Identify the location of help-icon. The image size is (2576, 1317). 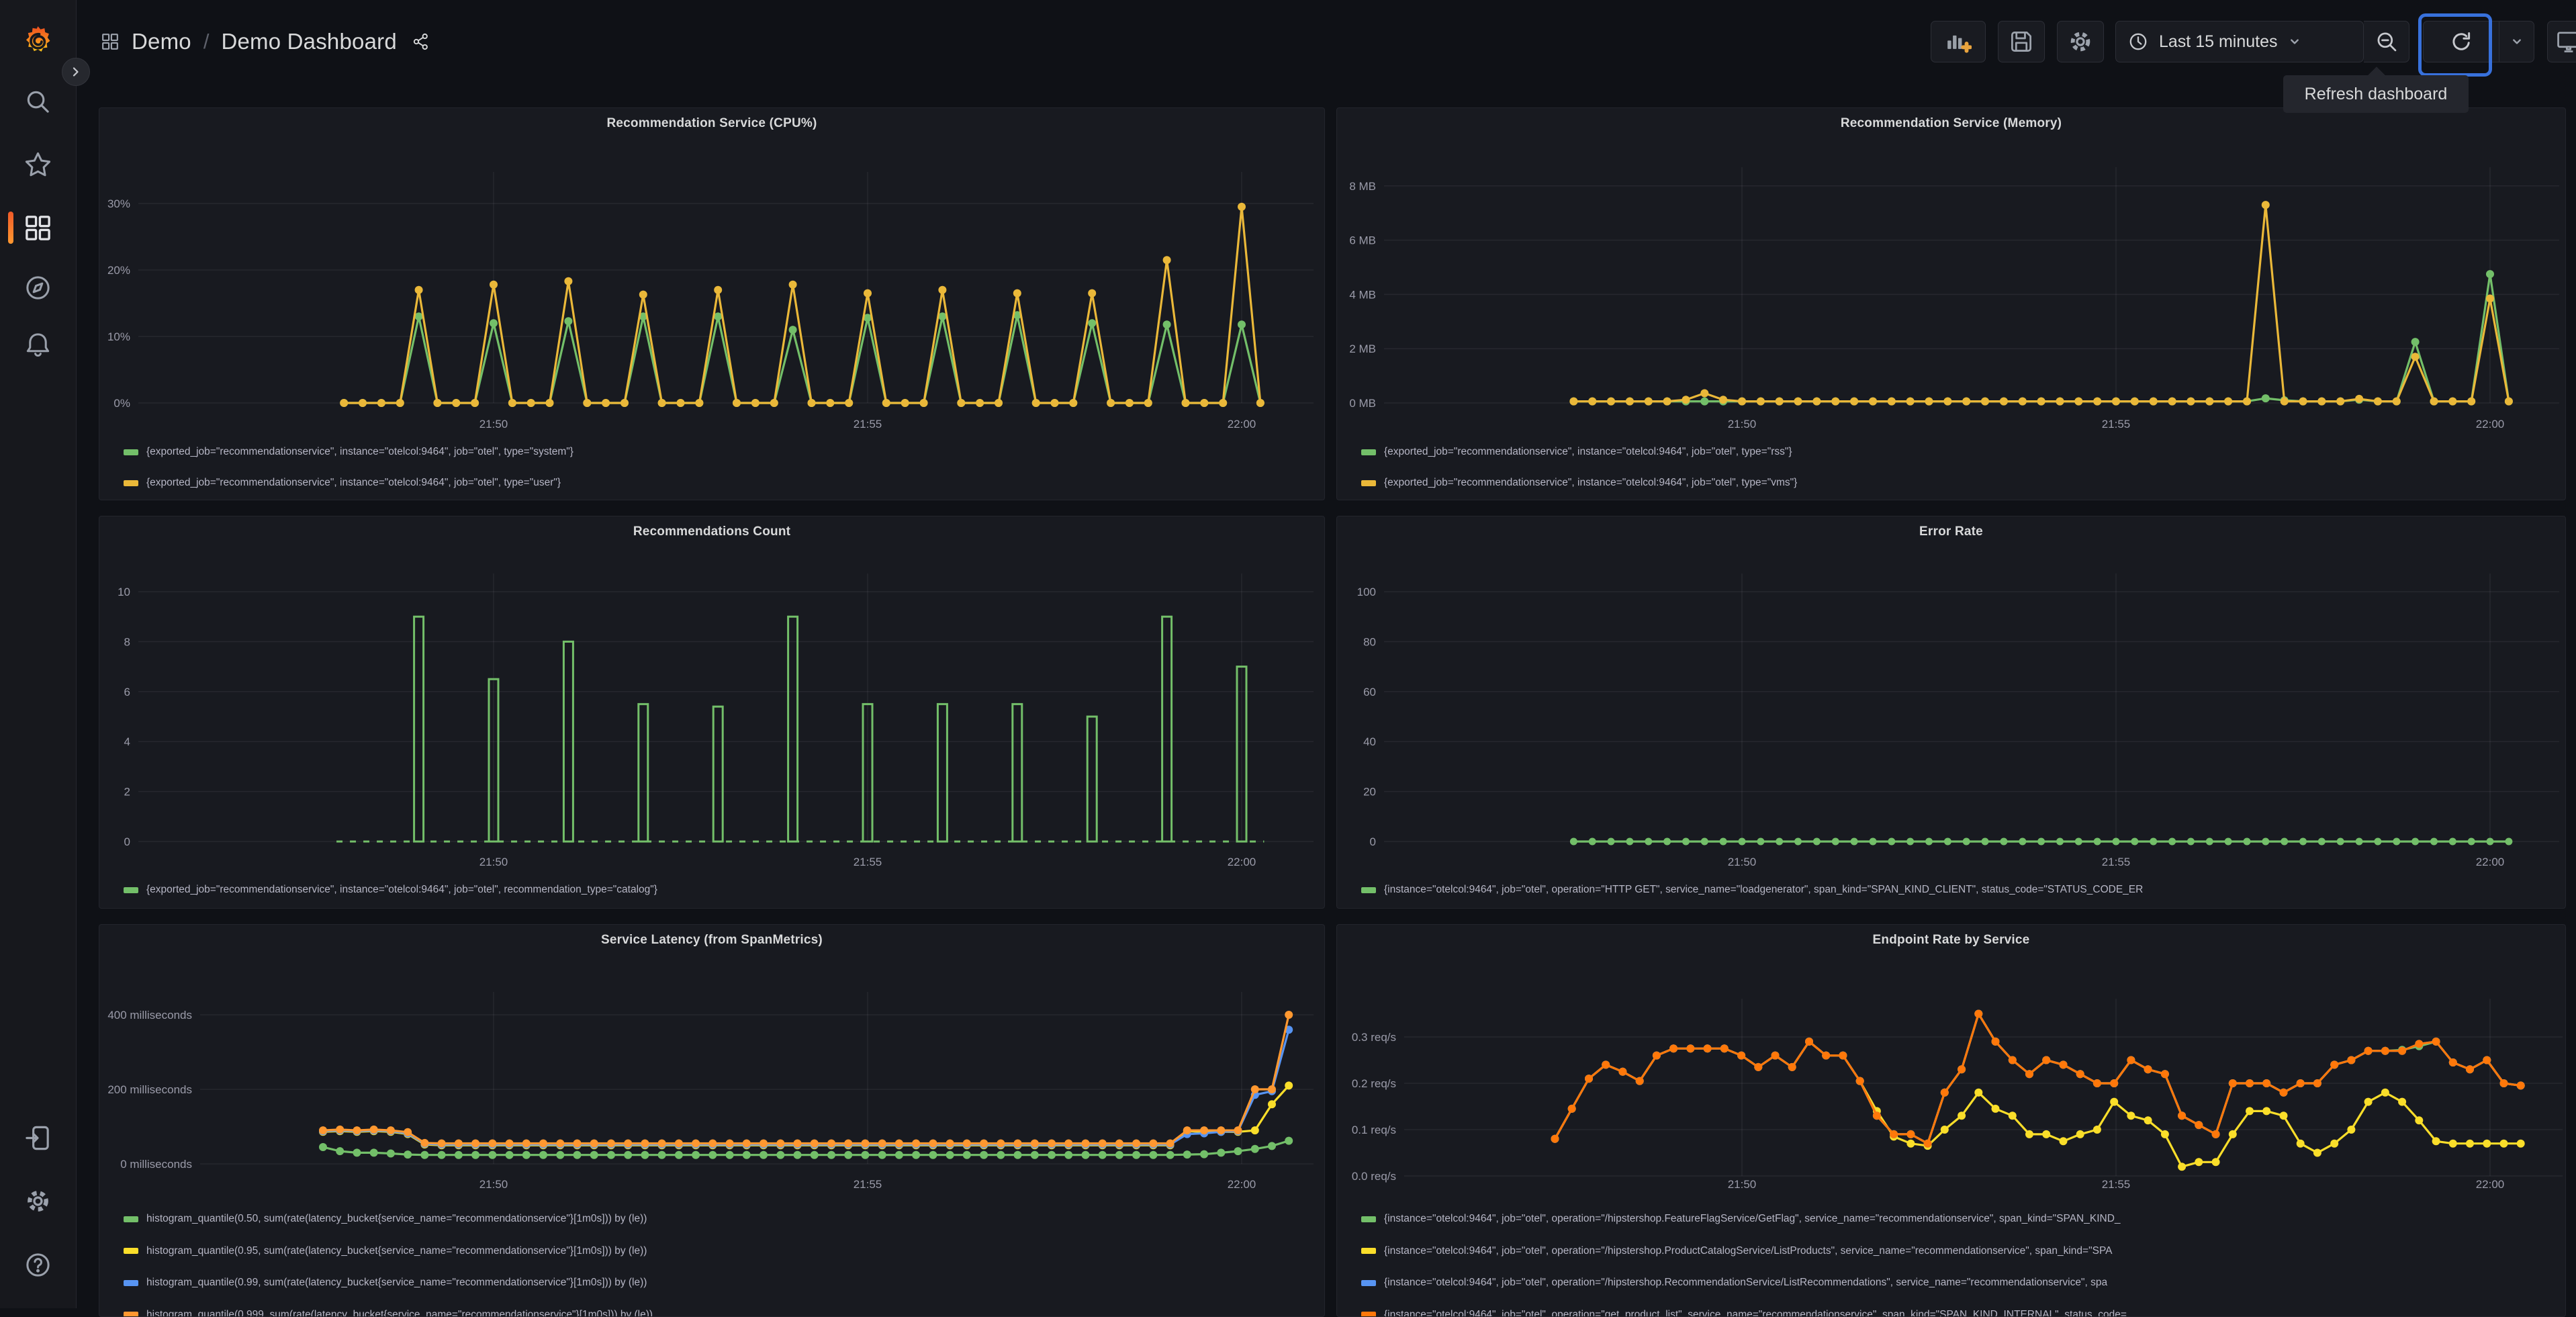
(38, 1265).